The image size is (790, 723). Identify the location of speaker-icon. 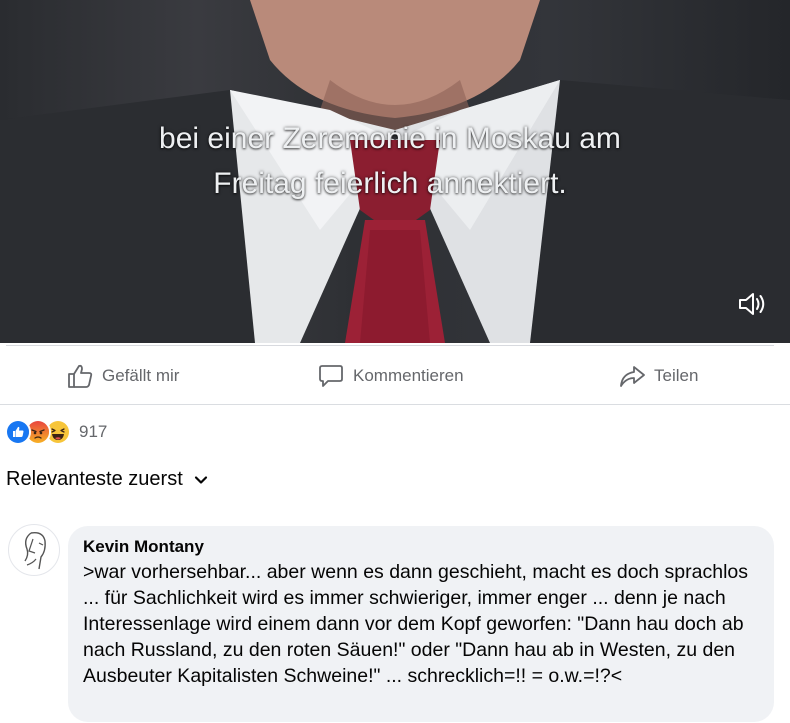
(752, 304).